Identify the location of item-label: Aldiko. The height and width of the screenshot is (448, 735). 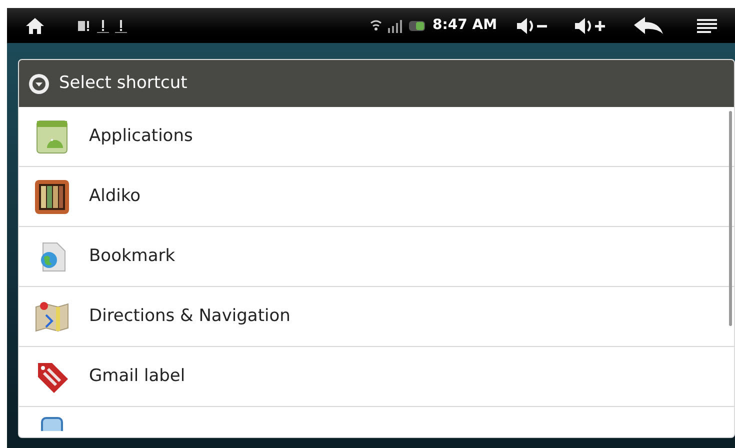
(115, 196).